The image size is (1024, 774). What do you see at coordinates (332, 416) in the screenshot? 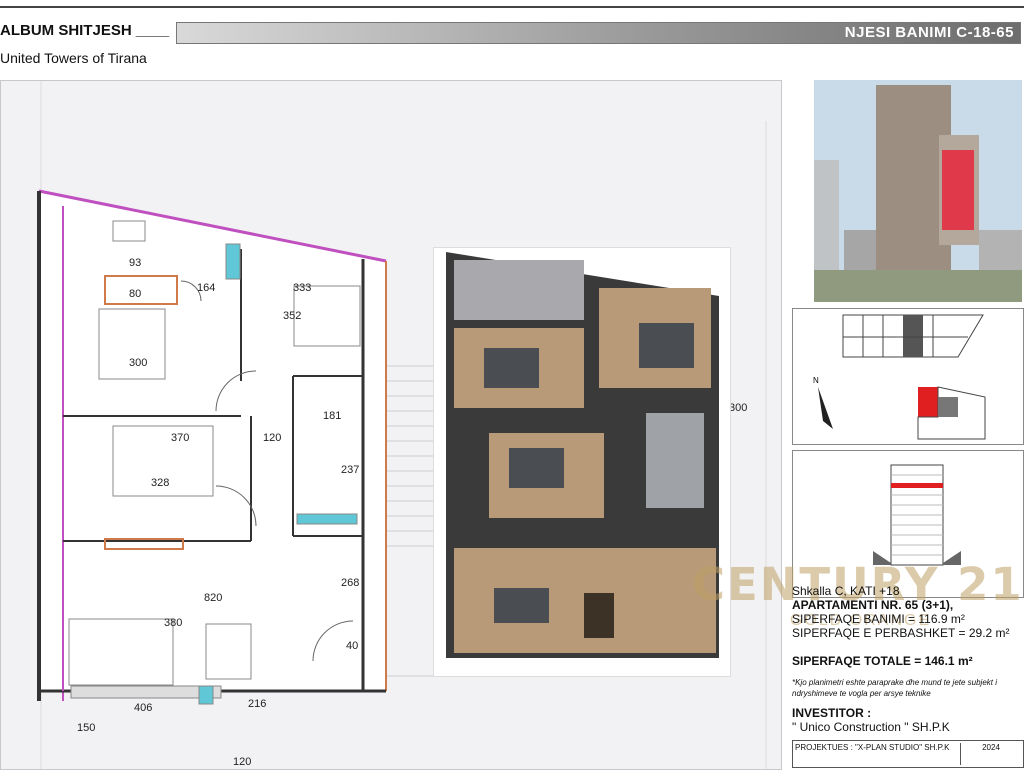
I see `dim-label: 181` at bounding box center [332, 416].